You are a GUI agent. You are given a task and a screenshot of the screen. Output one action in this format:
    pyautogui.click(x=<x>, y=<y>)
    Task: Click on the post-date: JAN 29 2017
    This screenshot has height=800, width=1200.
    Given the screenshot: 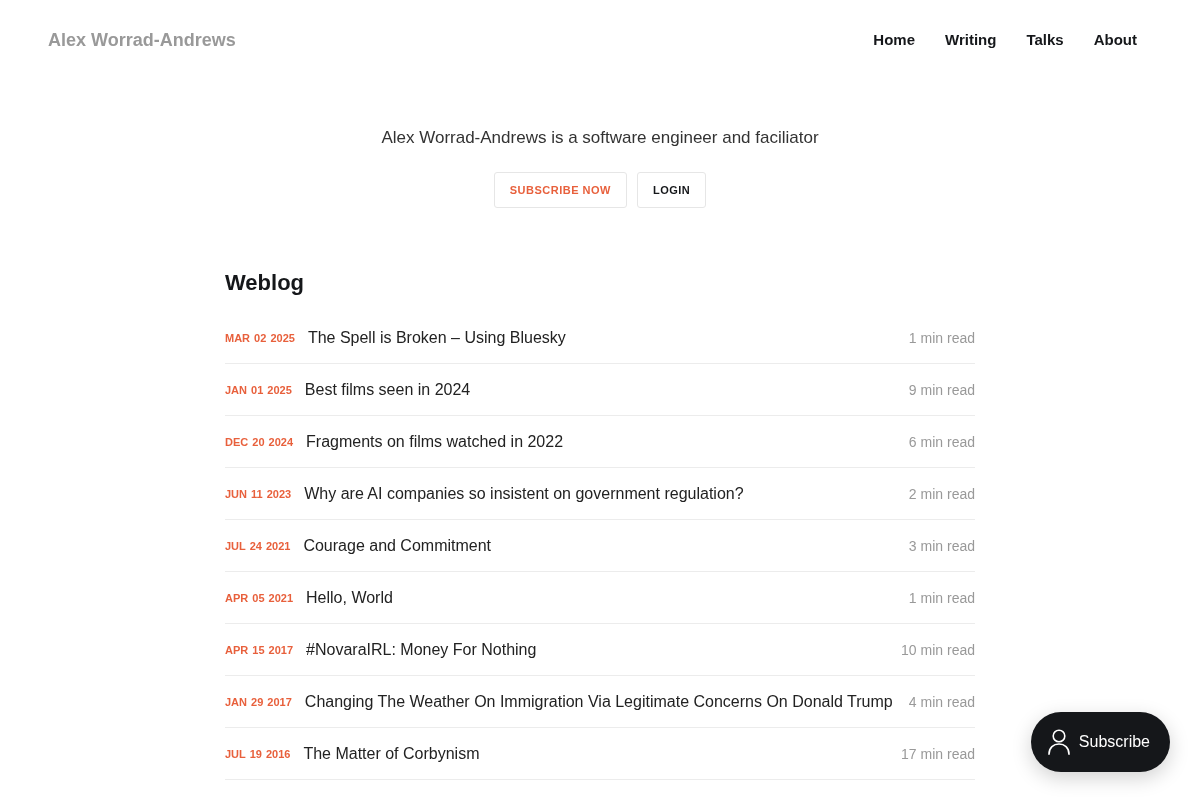 What is the action you would take?
    pyautogui.click(x=258, y=701)
    